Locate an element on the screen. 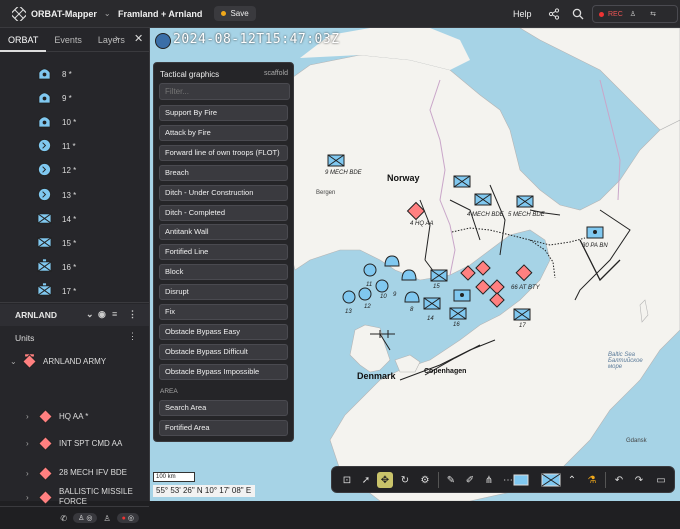 The width and height of the screenshot is (680, 529). unit-label: 8 is located at coordinates (412, 310).